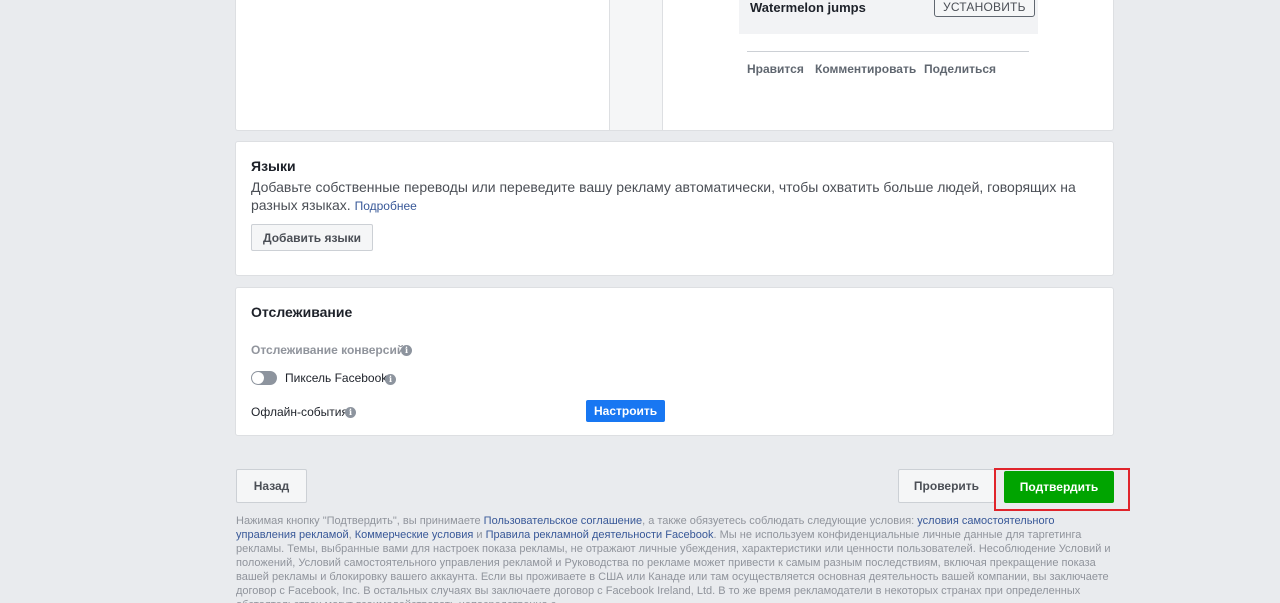 This screenshot has height=603, width=1280. What do you see at coordinates (600, 535) in the screenshot?
I see `ad-policies-link: Правила рекламной деятельности Facebook` at bounding box center [600, 535].